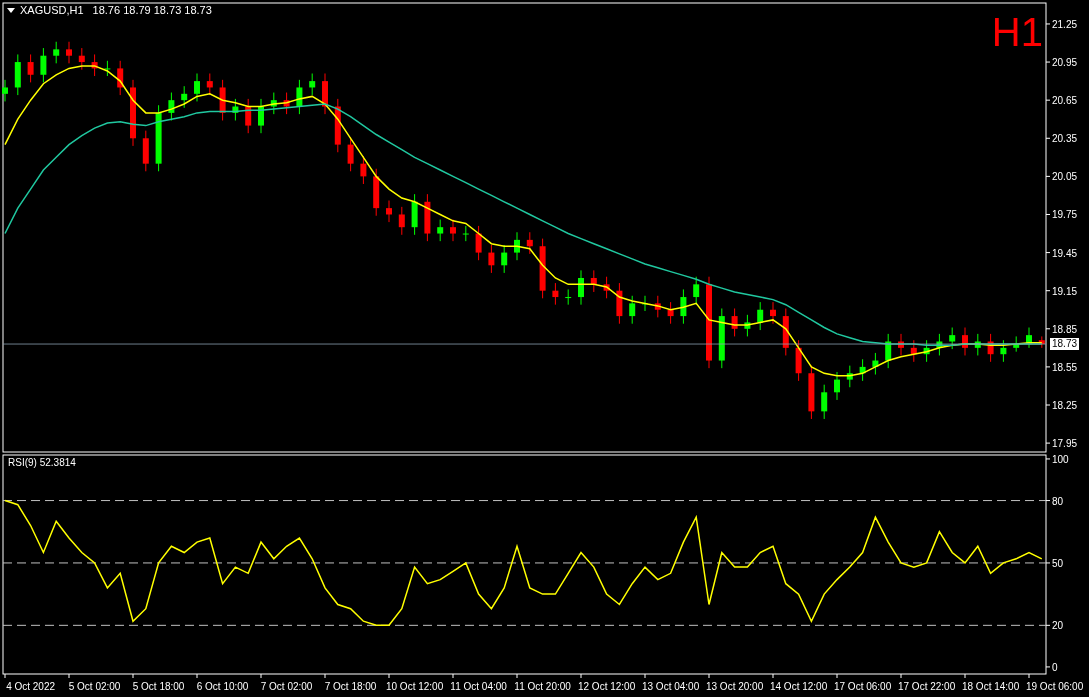 The image size is (1089, 697). I want to click on price-tick-label: 20.65, so click(1065, 101).